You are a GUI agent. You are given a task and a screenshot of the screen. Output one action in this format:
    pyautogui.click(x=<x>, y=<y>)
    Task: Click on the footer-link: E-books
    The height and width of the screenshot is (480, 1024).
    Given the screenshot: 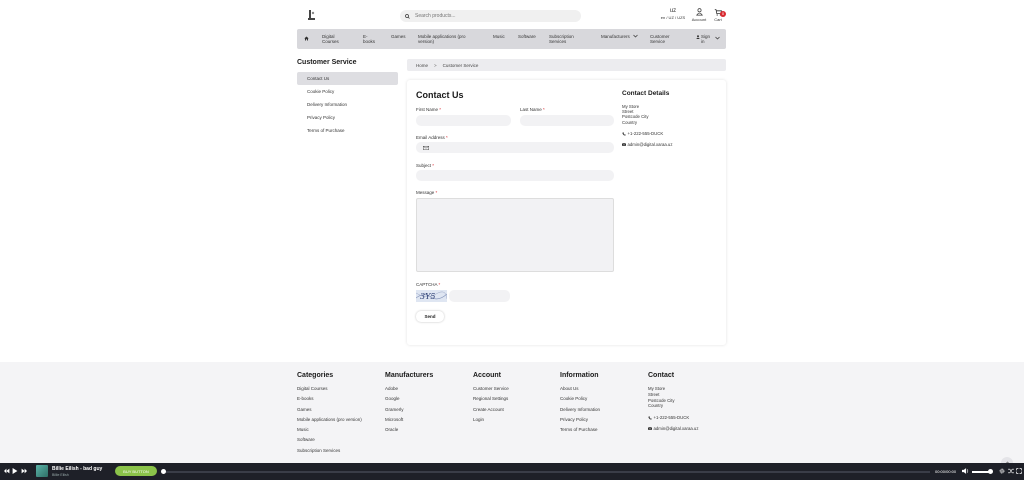 What is the action you would take?
    pyautogui.click(x=329, y=401)
    